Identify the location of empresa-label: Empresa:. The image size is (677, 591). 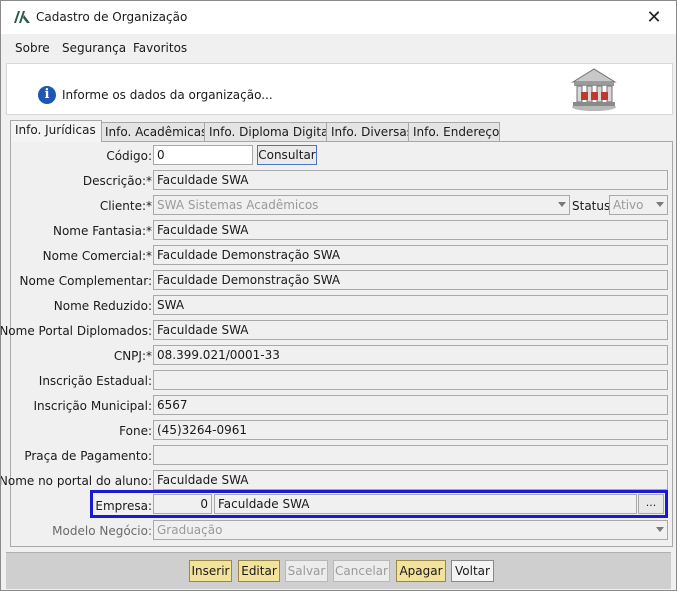
(123, 506).